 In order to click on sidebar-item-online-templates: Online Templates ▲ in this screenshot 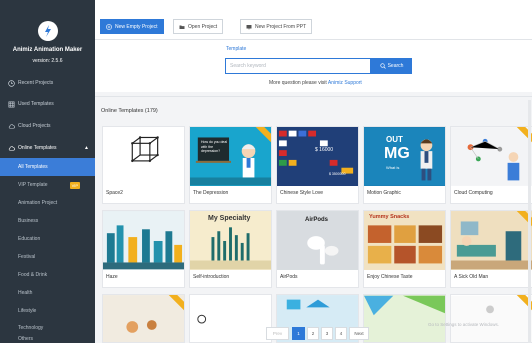, I will do `click(47, 148)`.